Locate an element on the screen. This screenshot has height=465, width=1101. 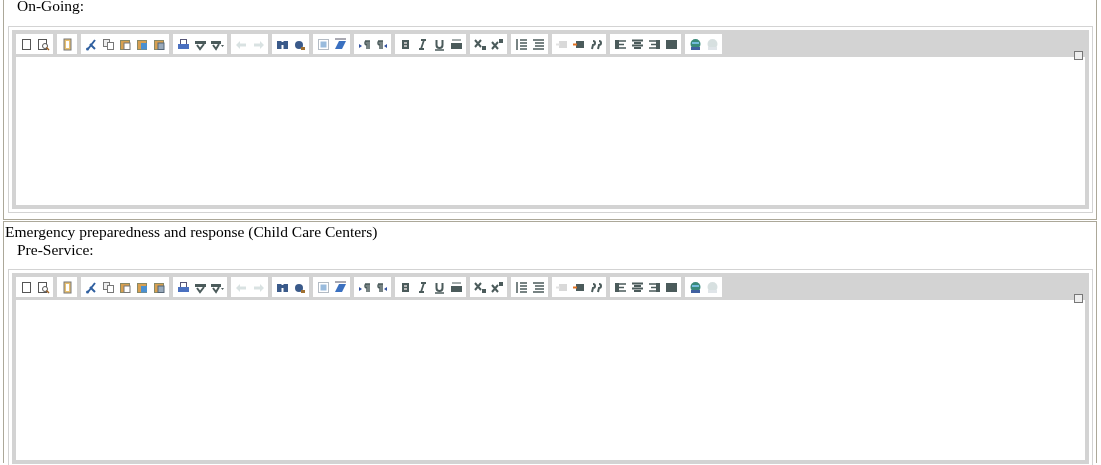
field-label: On-Going: is located at coordinates (50, 7).